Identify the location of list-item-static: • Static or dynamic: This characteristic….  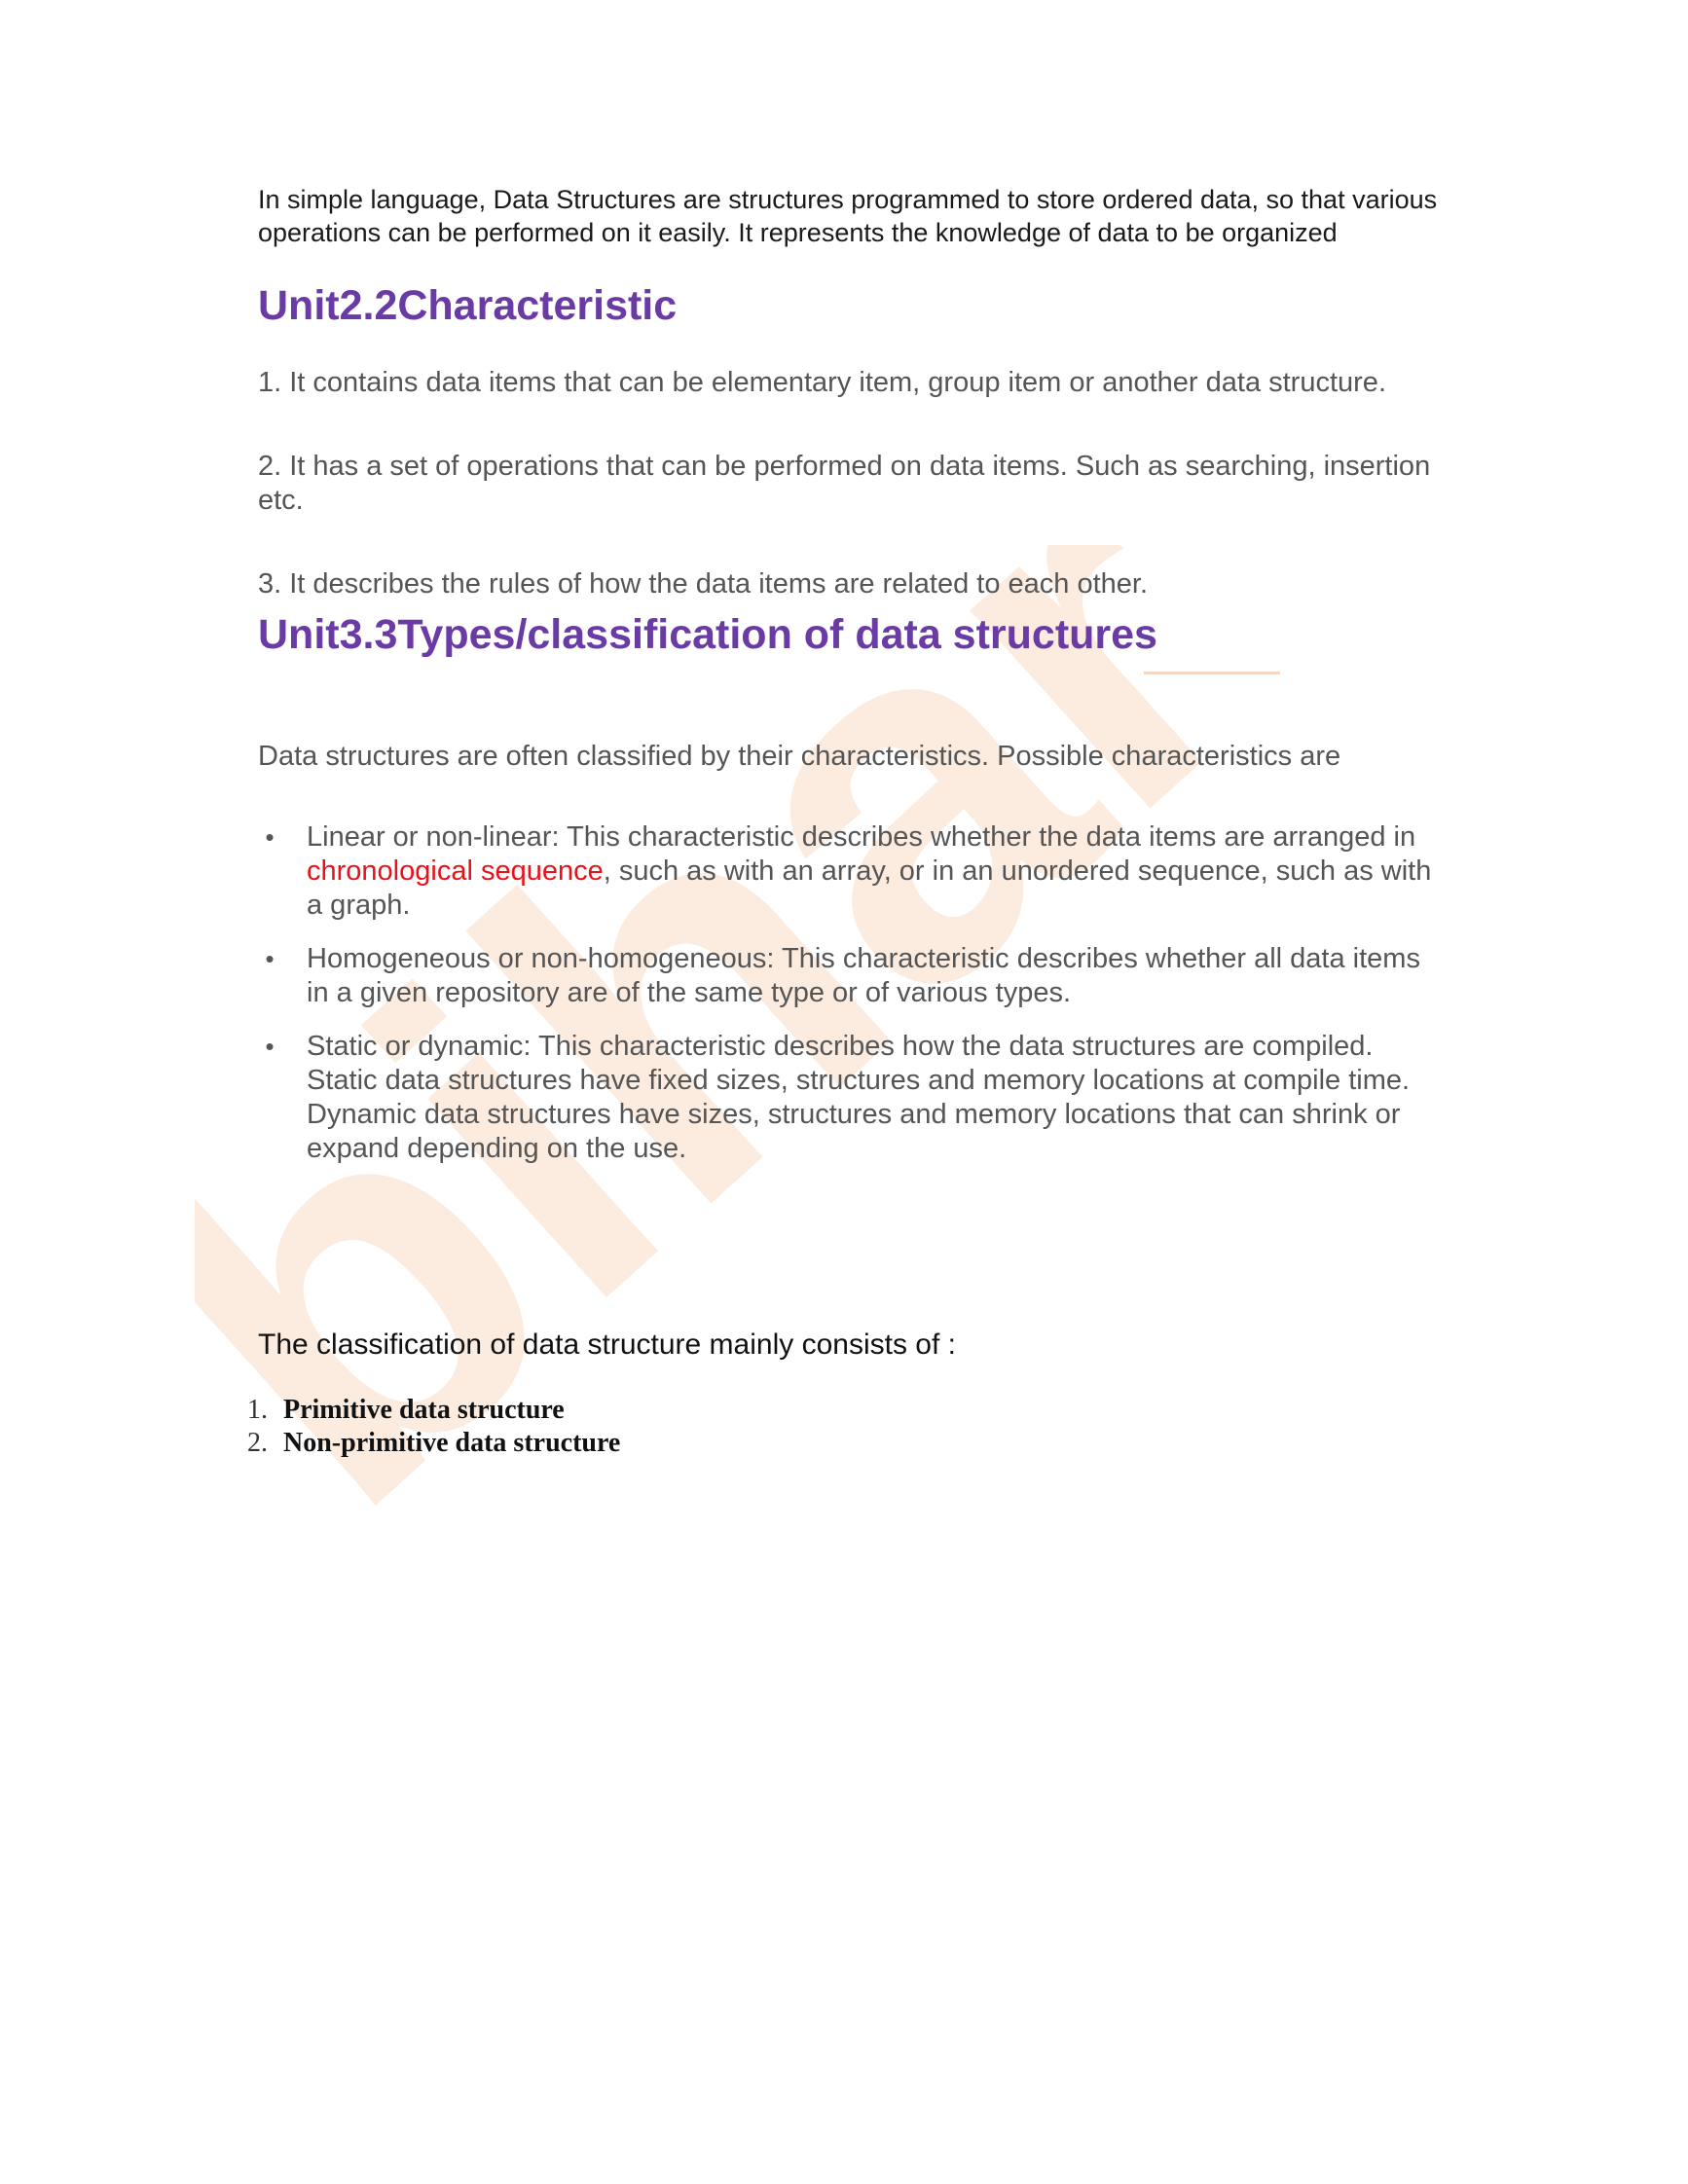
(852, 1098).